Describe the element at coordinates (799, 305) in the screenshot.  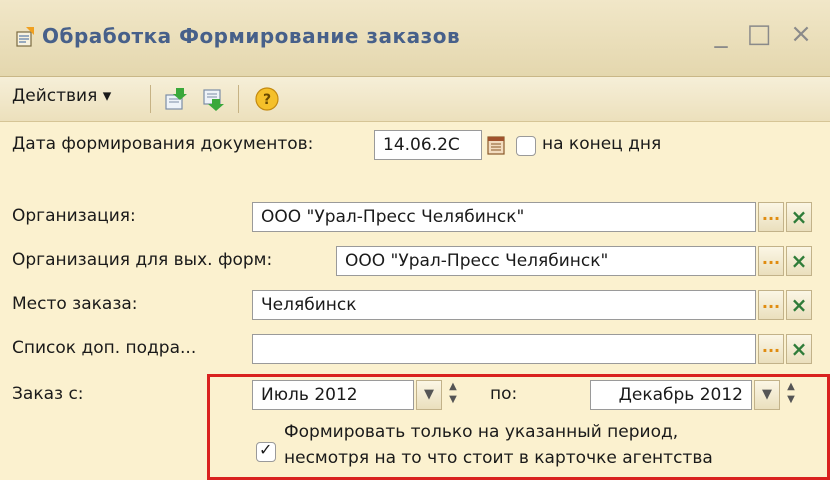
I see `place-clear-button: ×` at that location.